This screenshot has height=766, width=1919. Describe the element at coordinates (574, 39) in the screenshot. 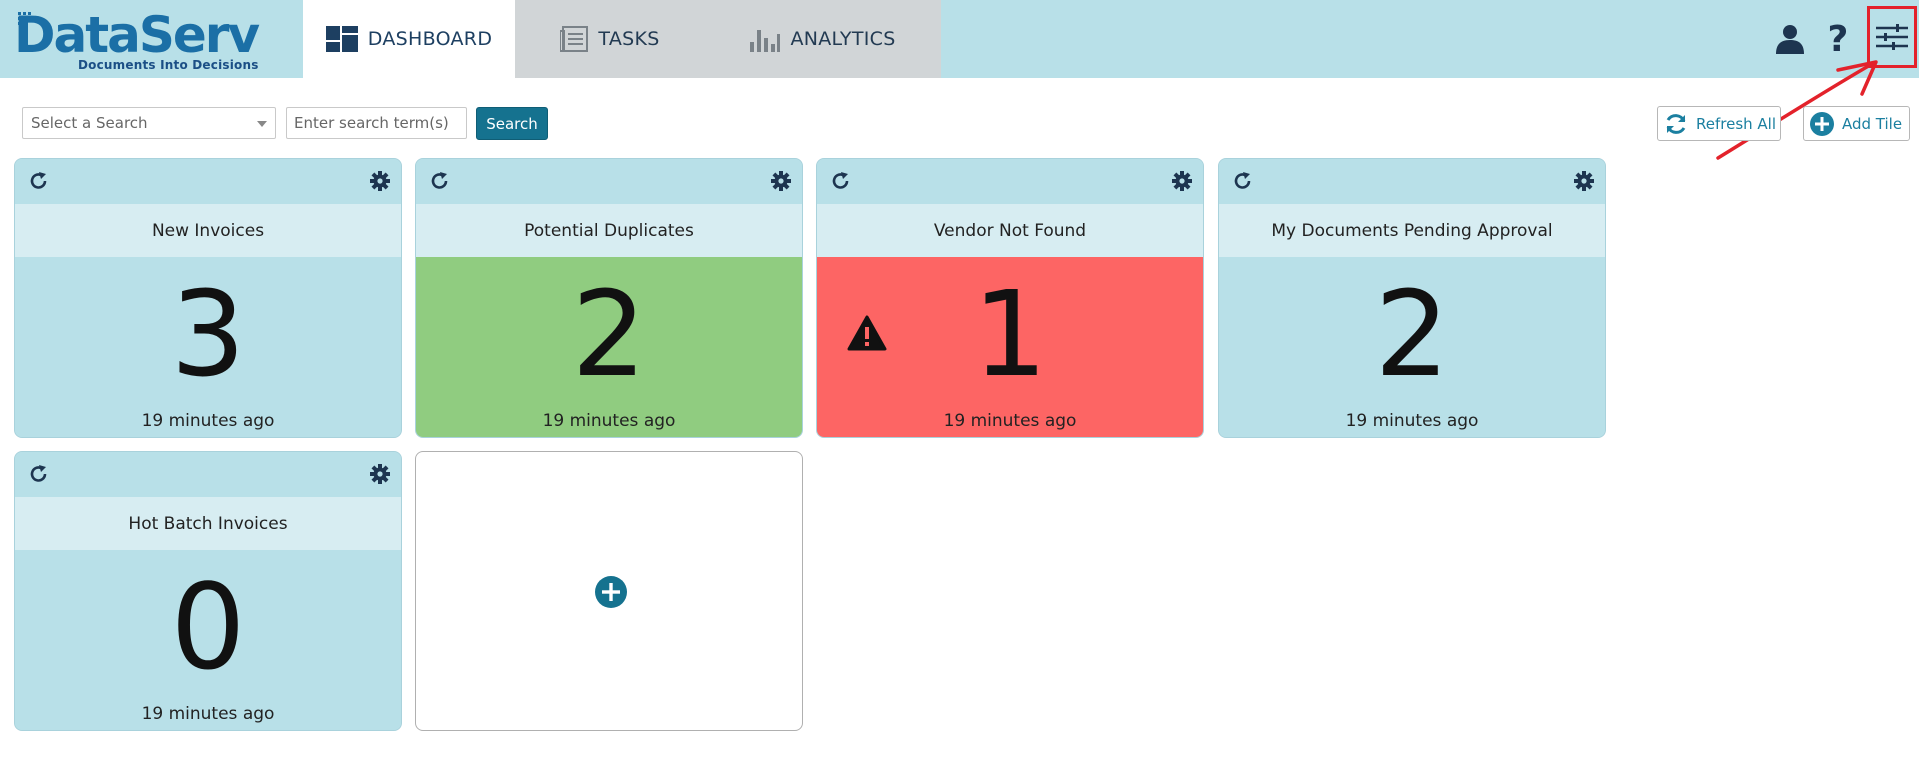

I see `tasks-icon` at that location.